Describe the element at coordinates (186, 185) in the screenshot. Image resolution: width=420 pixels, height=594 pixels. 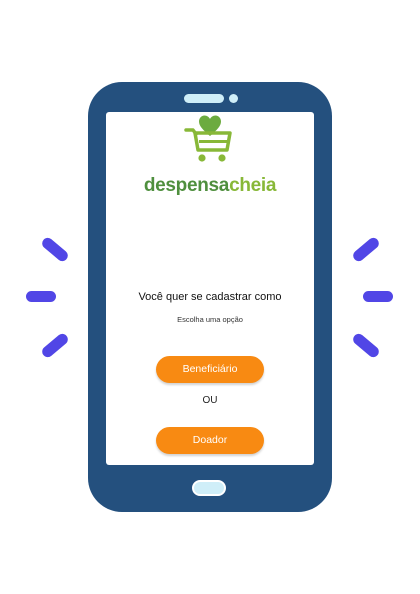
I see `brand-part-1: despensa` at that location.